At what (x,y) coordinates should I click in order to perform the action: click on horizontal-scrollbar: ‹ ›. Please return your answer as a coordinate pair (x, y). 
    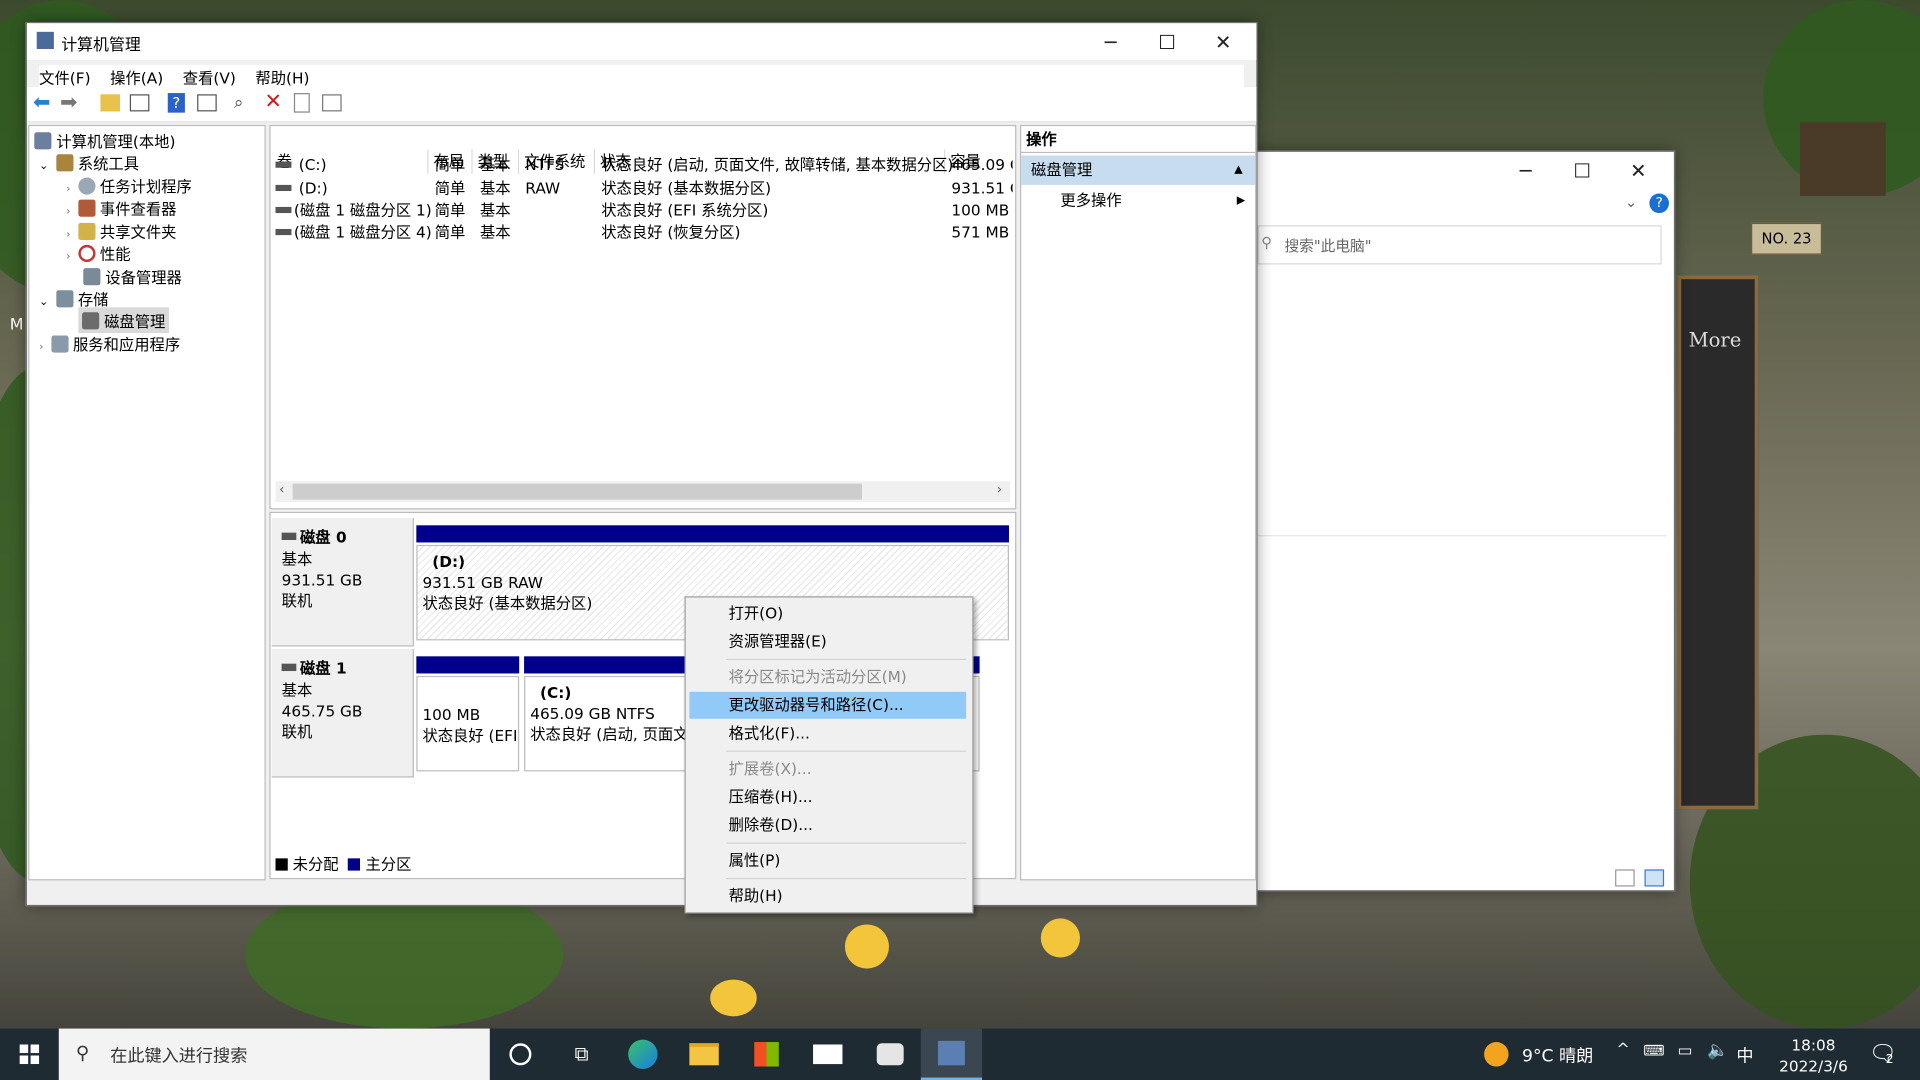
    Looking at the image, I should click on (643, 492).